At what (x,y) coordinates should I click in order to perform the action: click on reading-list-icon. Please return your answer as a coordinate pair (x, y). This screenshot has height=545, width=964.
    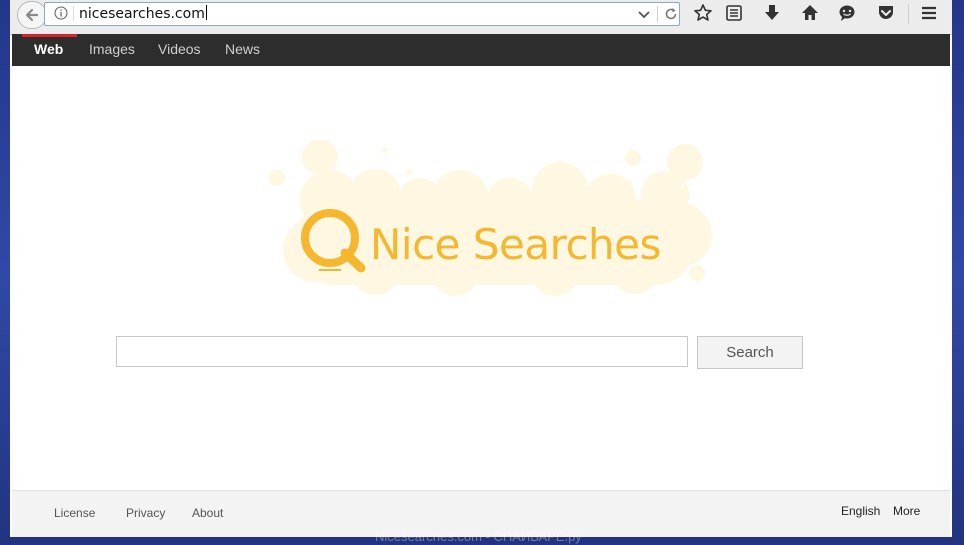
    Looking at the image, I should click on (734, 13).